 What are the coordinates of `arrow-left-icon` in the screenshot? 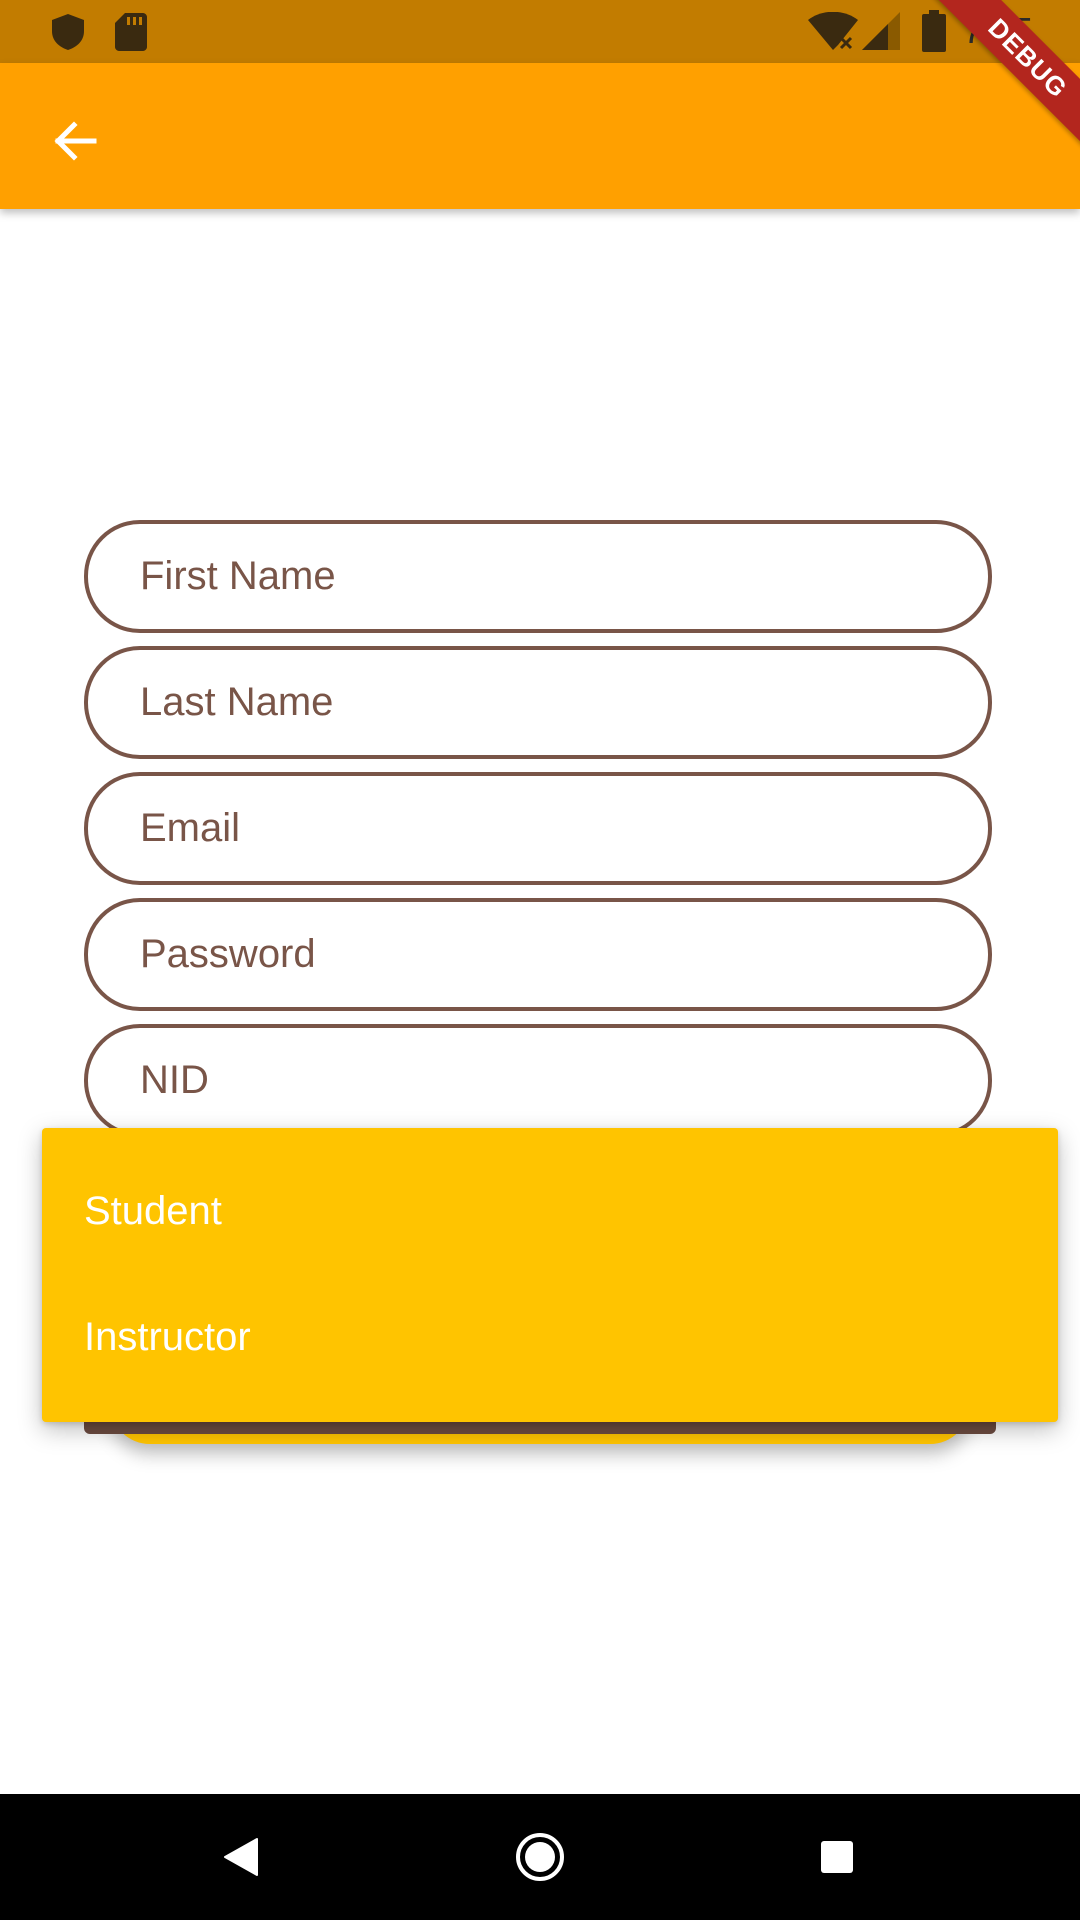 It's located at (75, 141).